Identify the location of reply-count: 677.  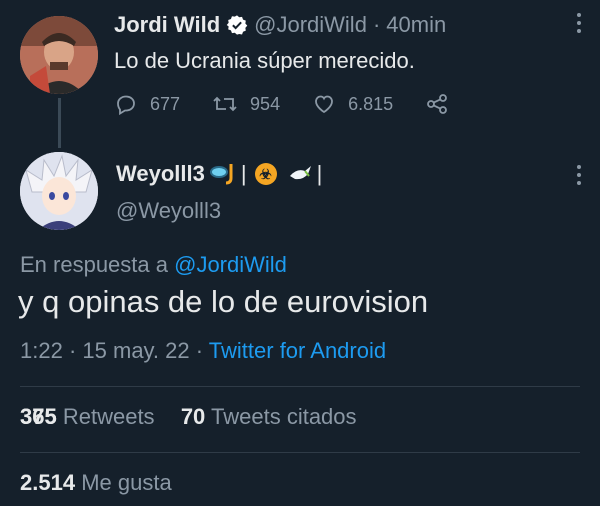
(165, 103).